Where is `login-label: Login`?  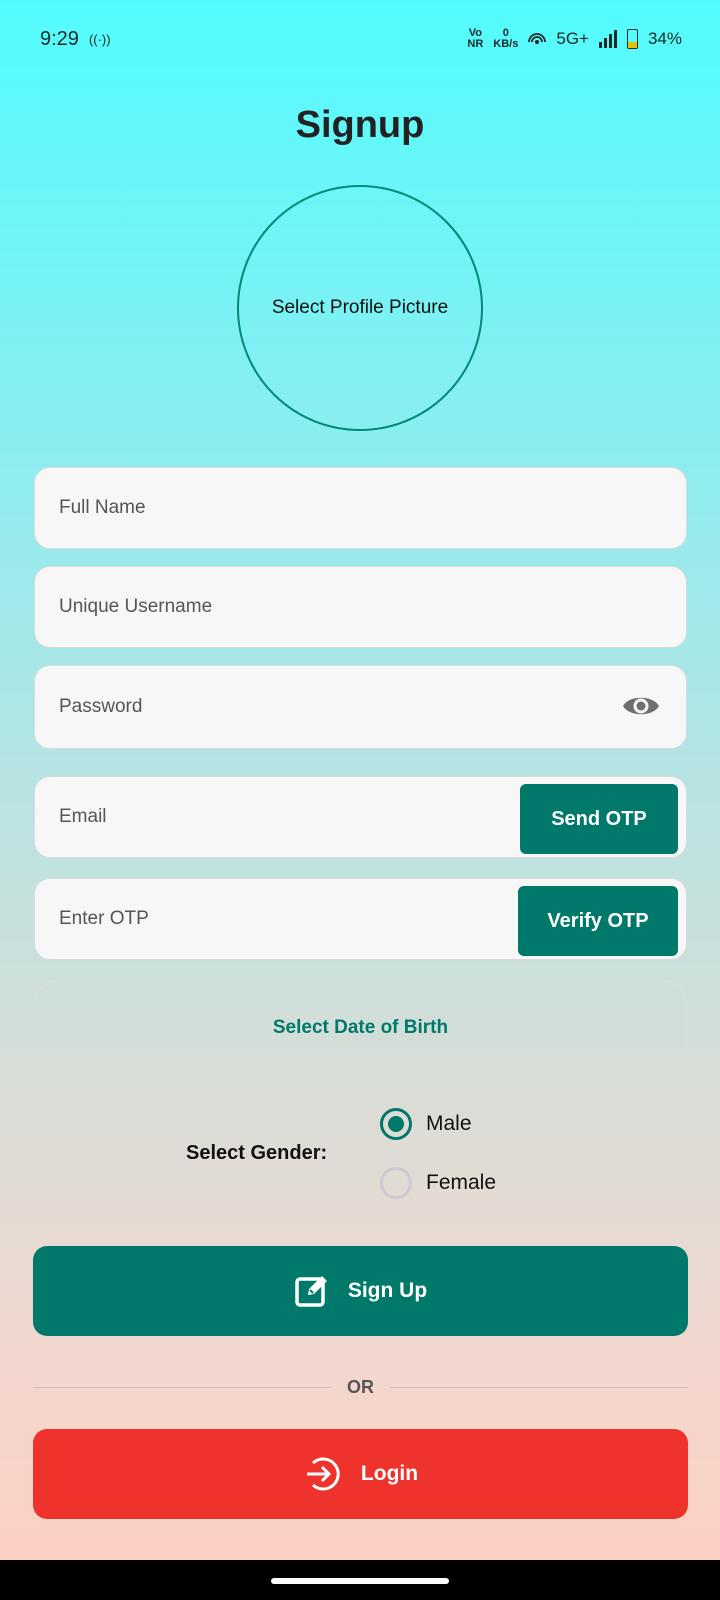
login-label: Login is located at coordinates (389, 1473).